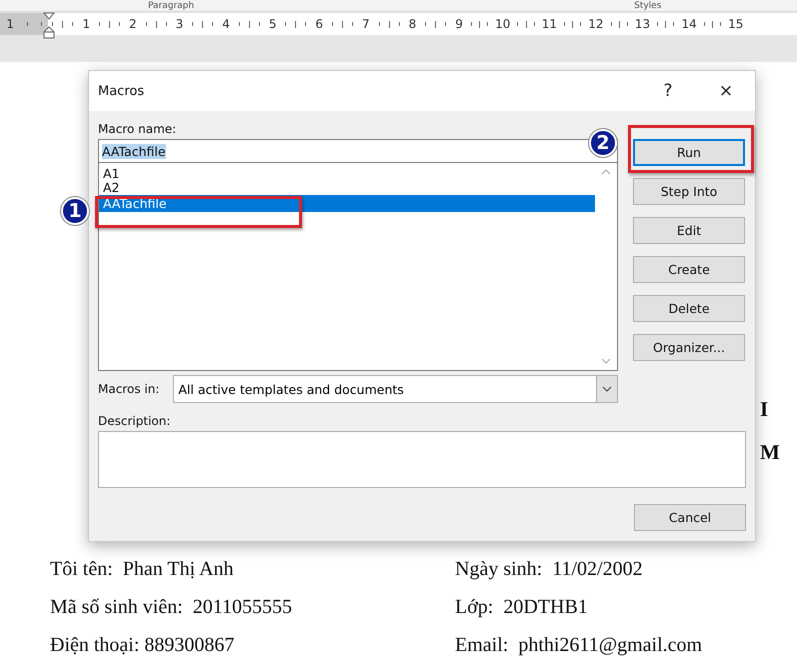 The height and width of the screenshot is (666, 797). I want to click on description-field, so click(422, 459).